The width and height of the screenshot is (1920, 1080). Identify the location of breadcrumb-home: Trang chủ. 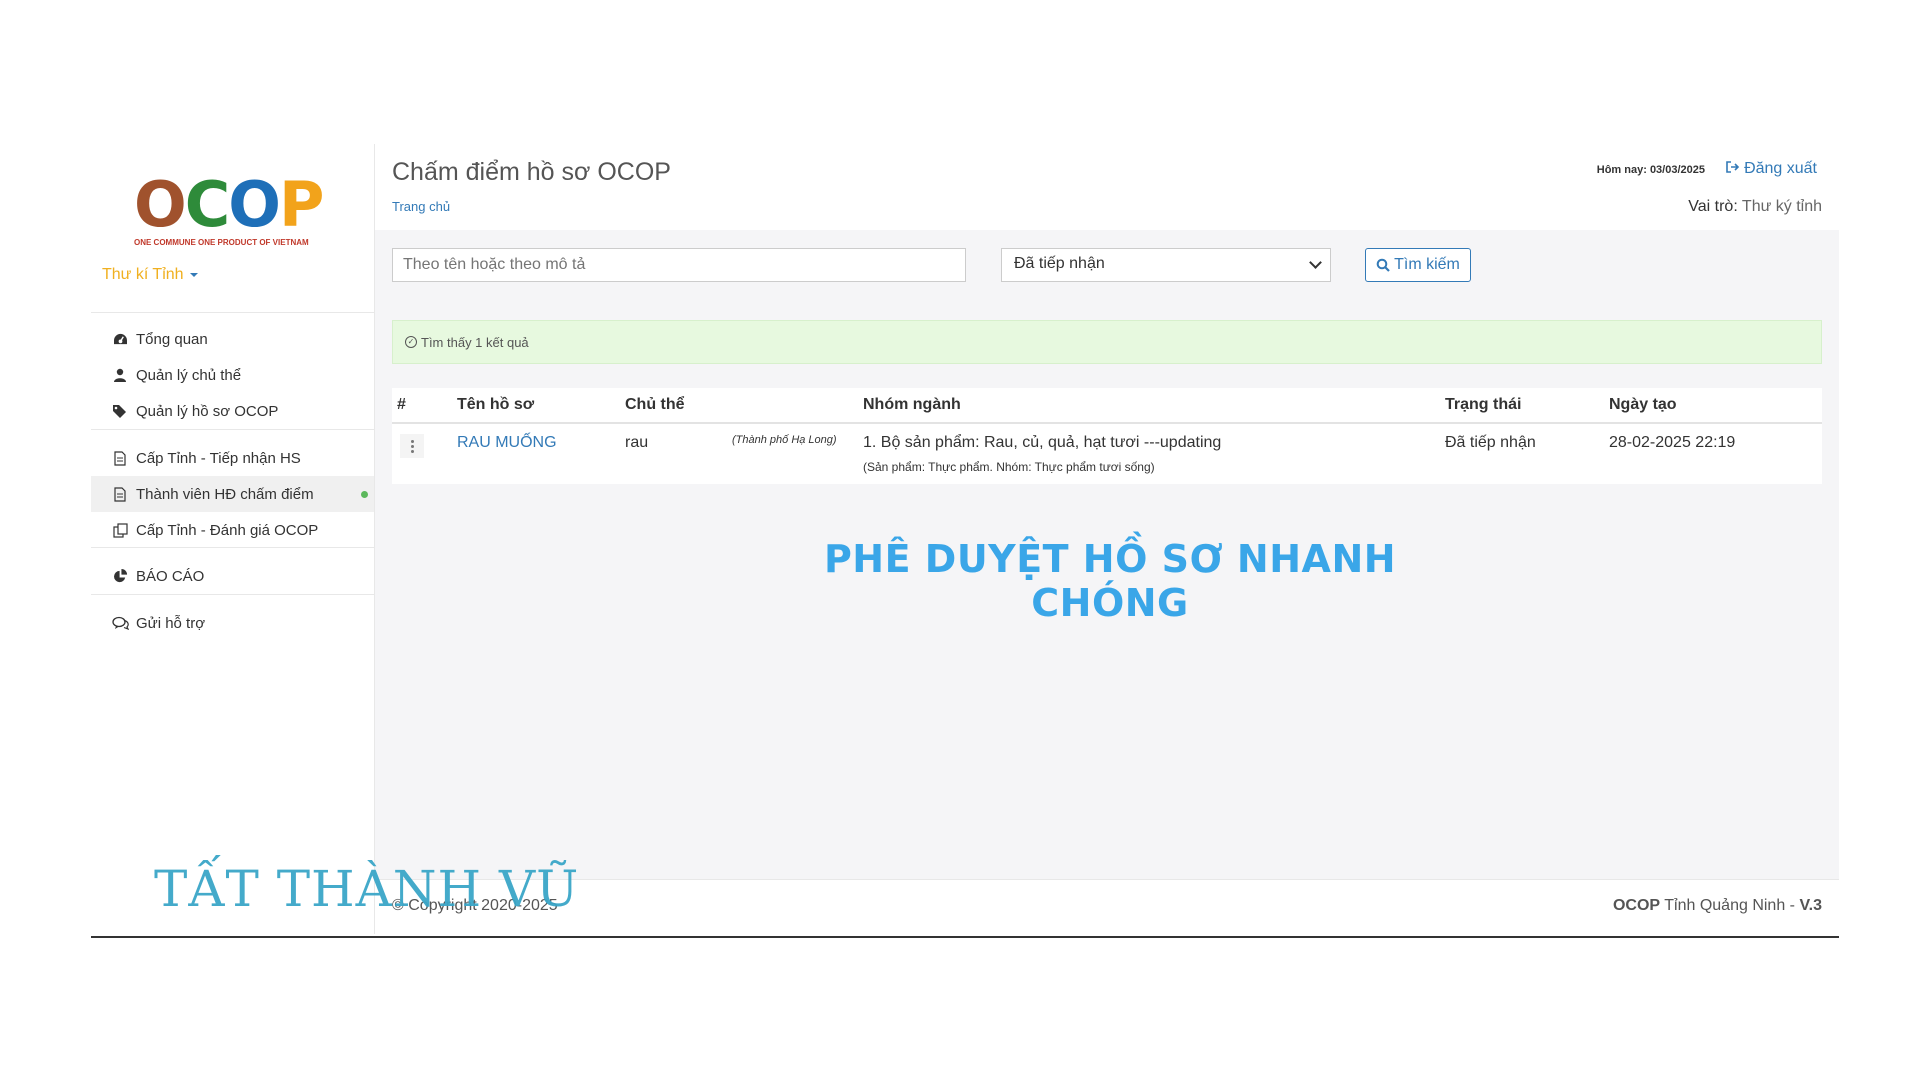
(421, 206).